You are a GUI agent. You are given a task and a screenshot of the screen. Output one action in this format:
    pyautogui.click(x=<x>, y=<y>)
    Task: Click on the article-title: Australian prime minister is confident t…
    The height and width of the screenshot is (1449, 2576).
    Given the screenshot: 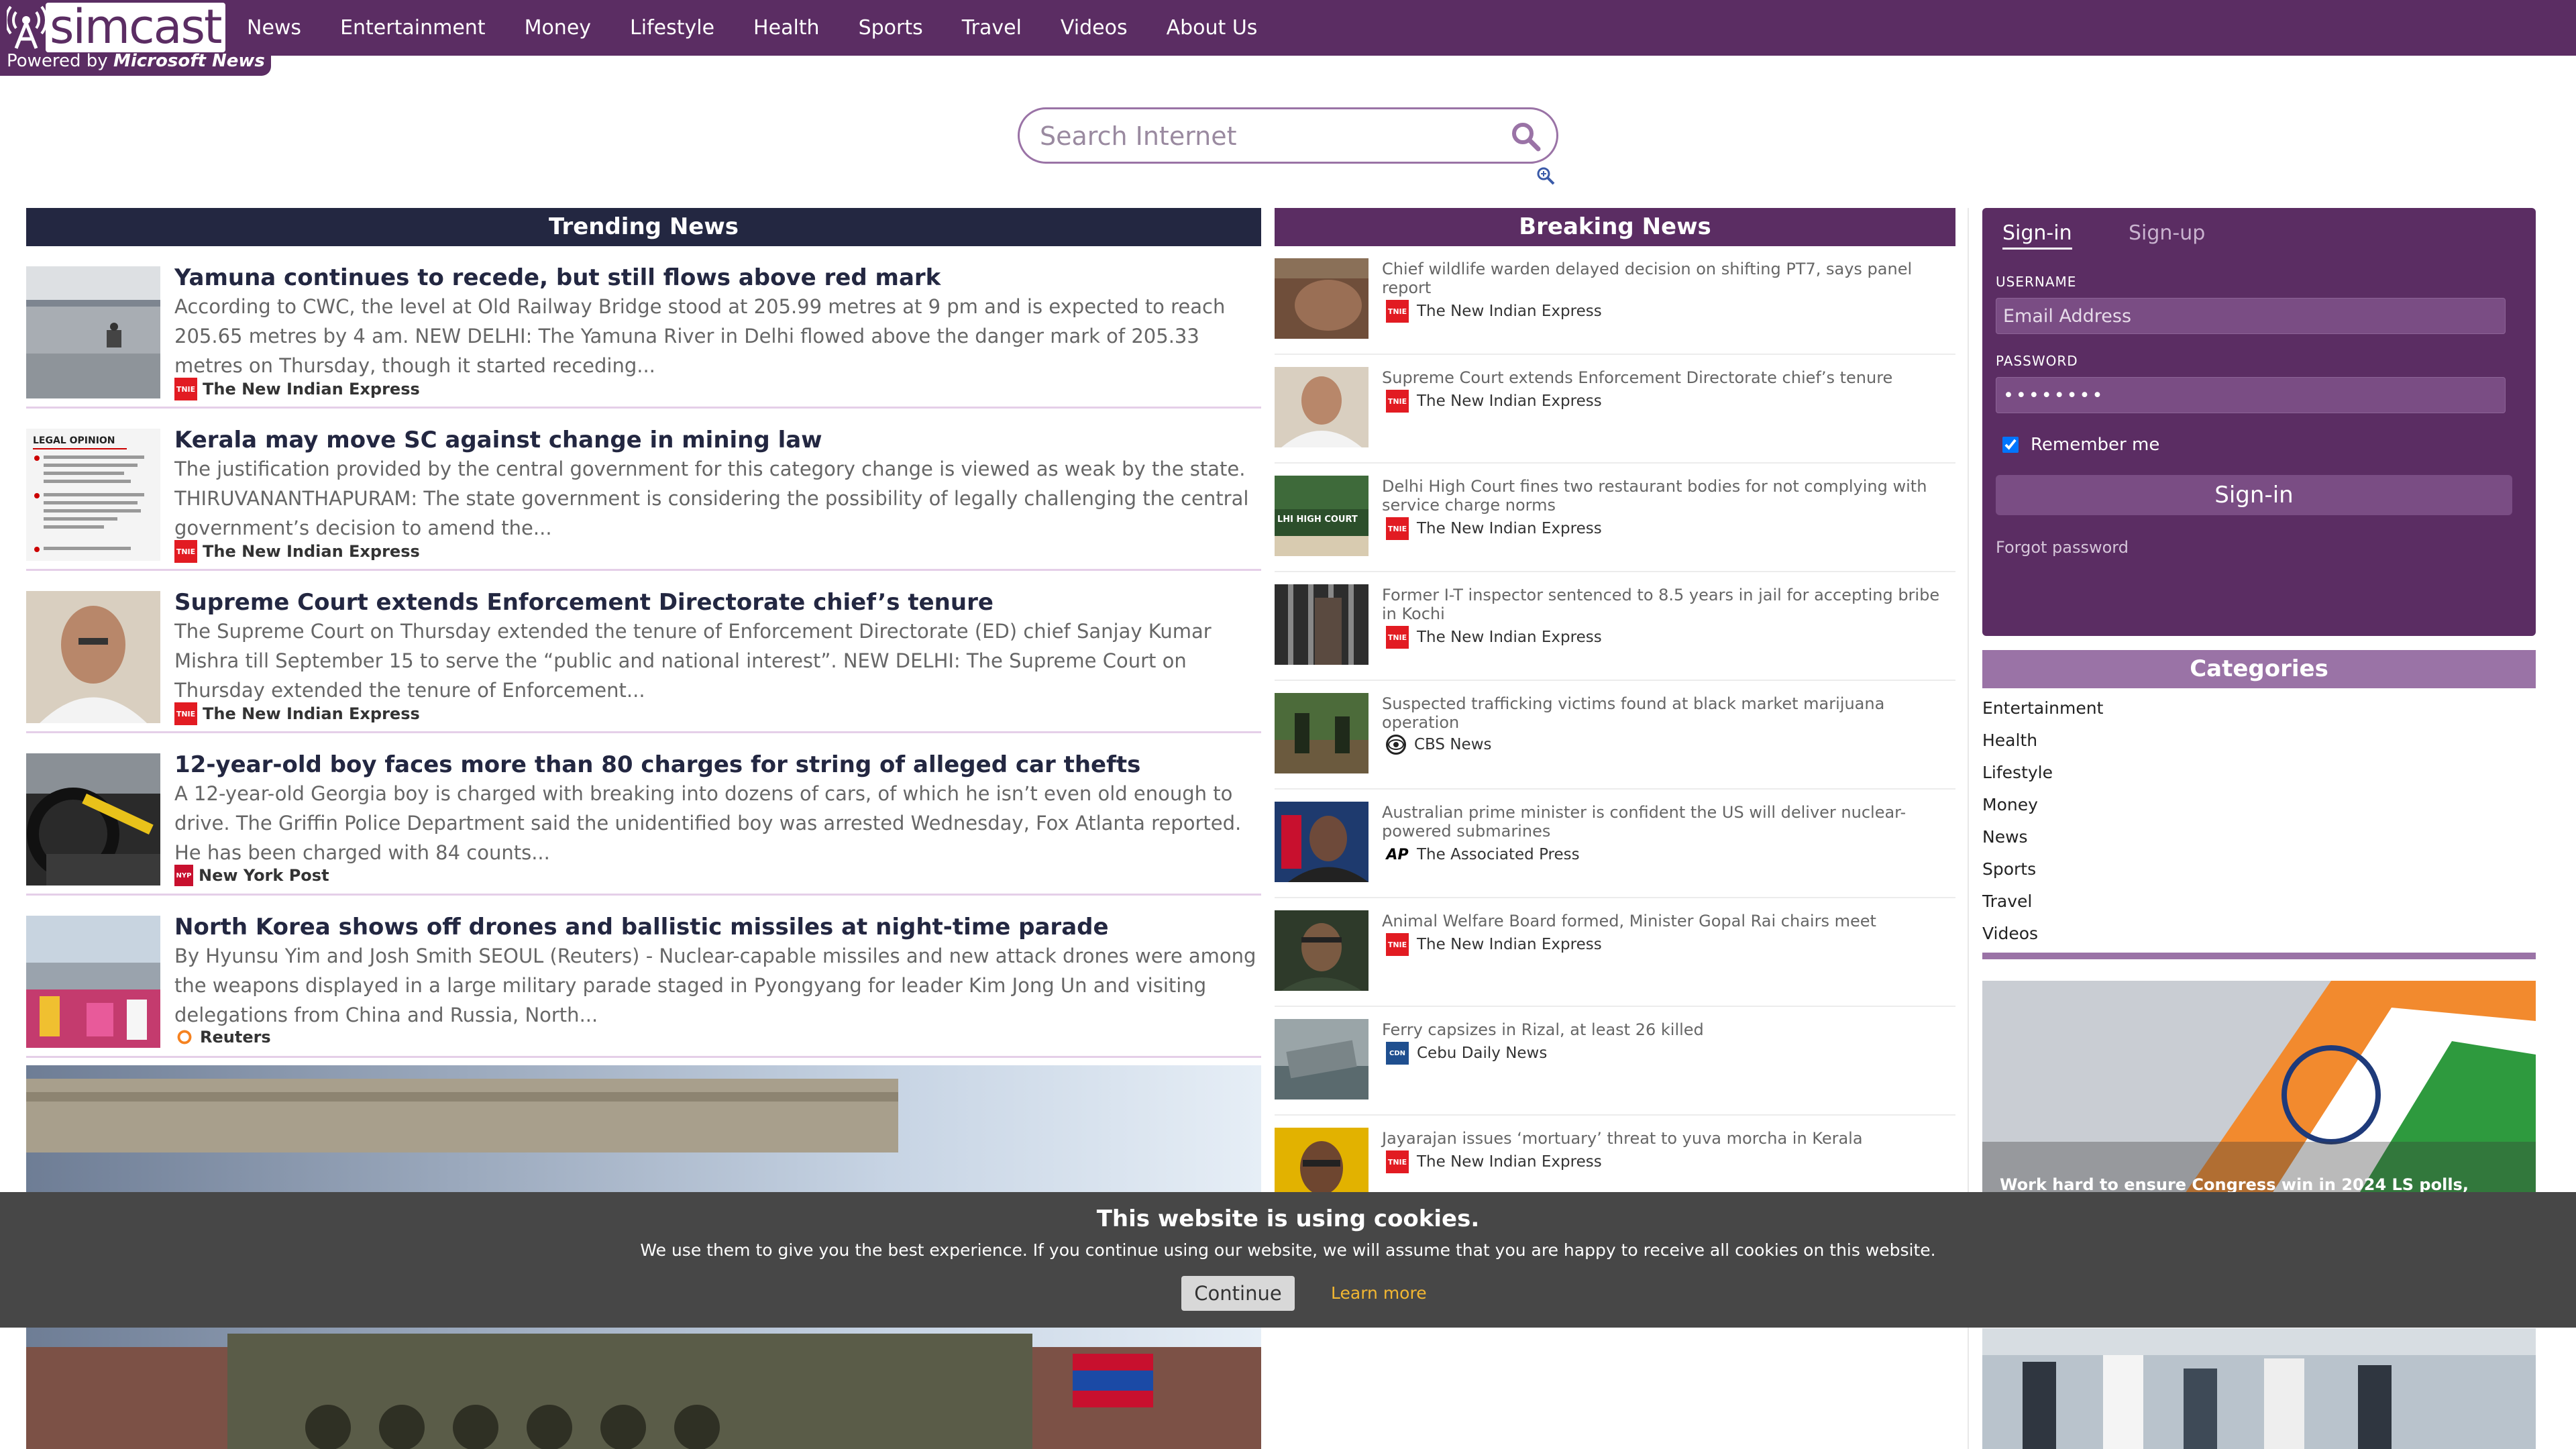 What is the action you would take?
    pyautogui.click(x=1667, y=822)
    